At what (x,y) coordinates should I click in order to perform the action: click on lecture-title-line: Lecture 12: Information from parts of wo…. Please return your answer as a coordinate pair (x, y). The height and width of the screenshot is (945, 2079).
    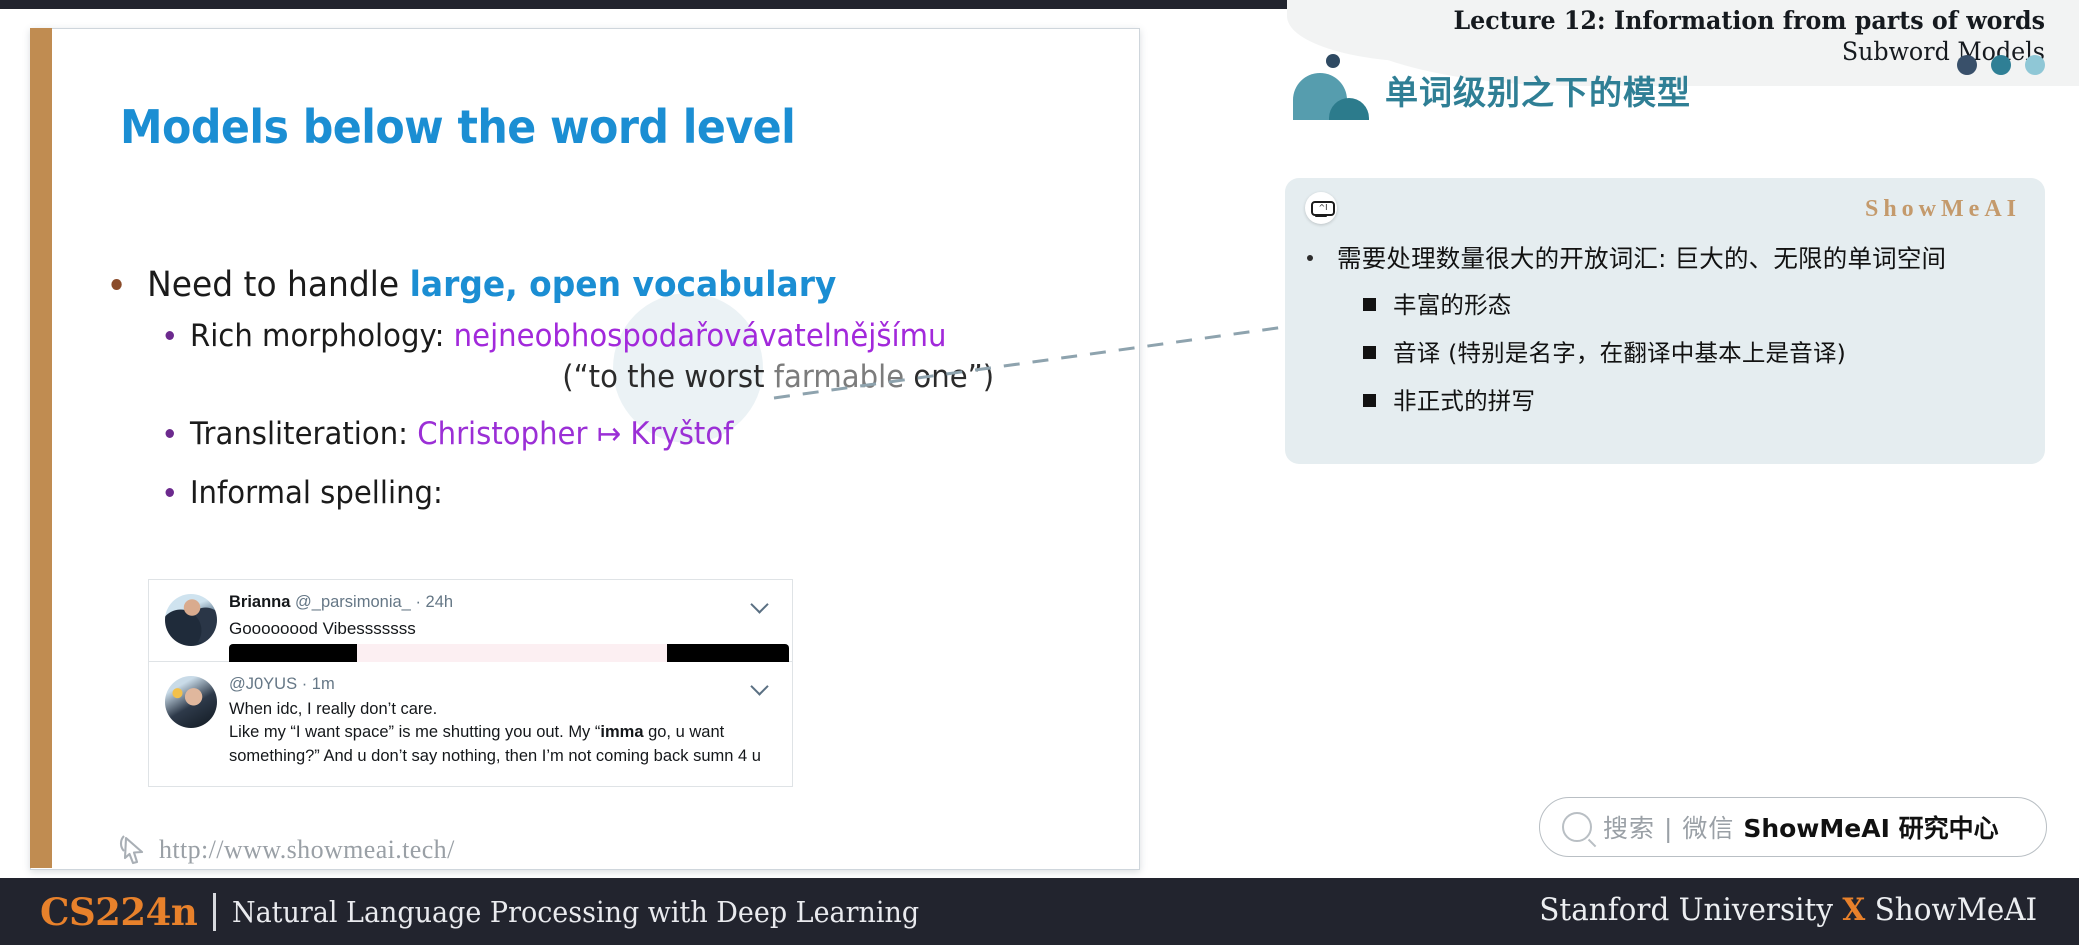
    Looking at the image, I should click on (1749, 20).